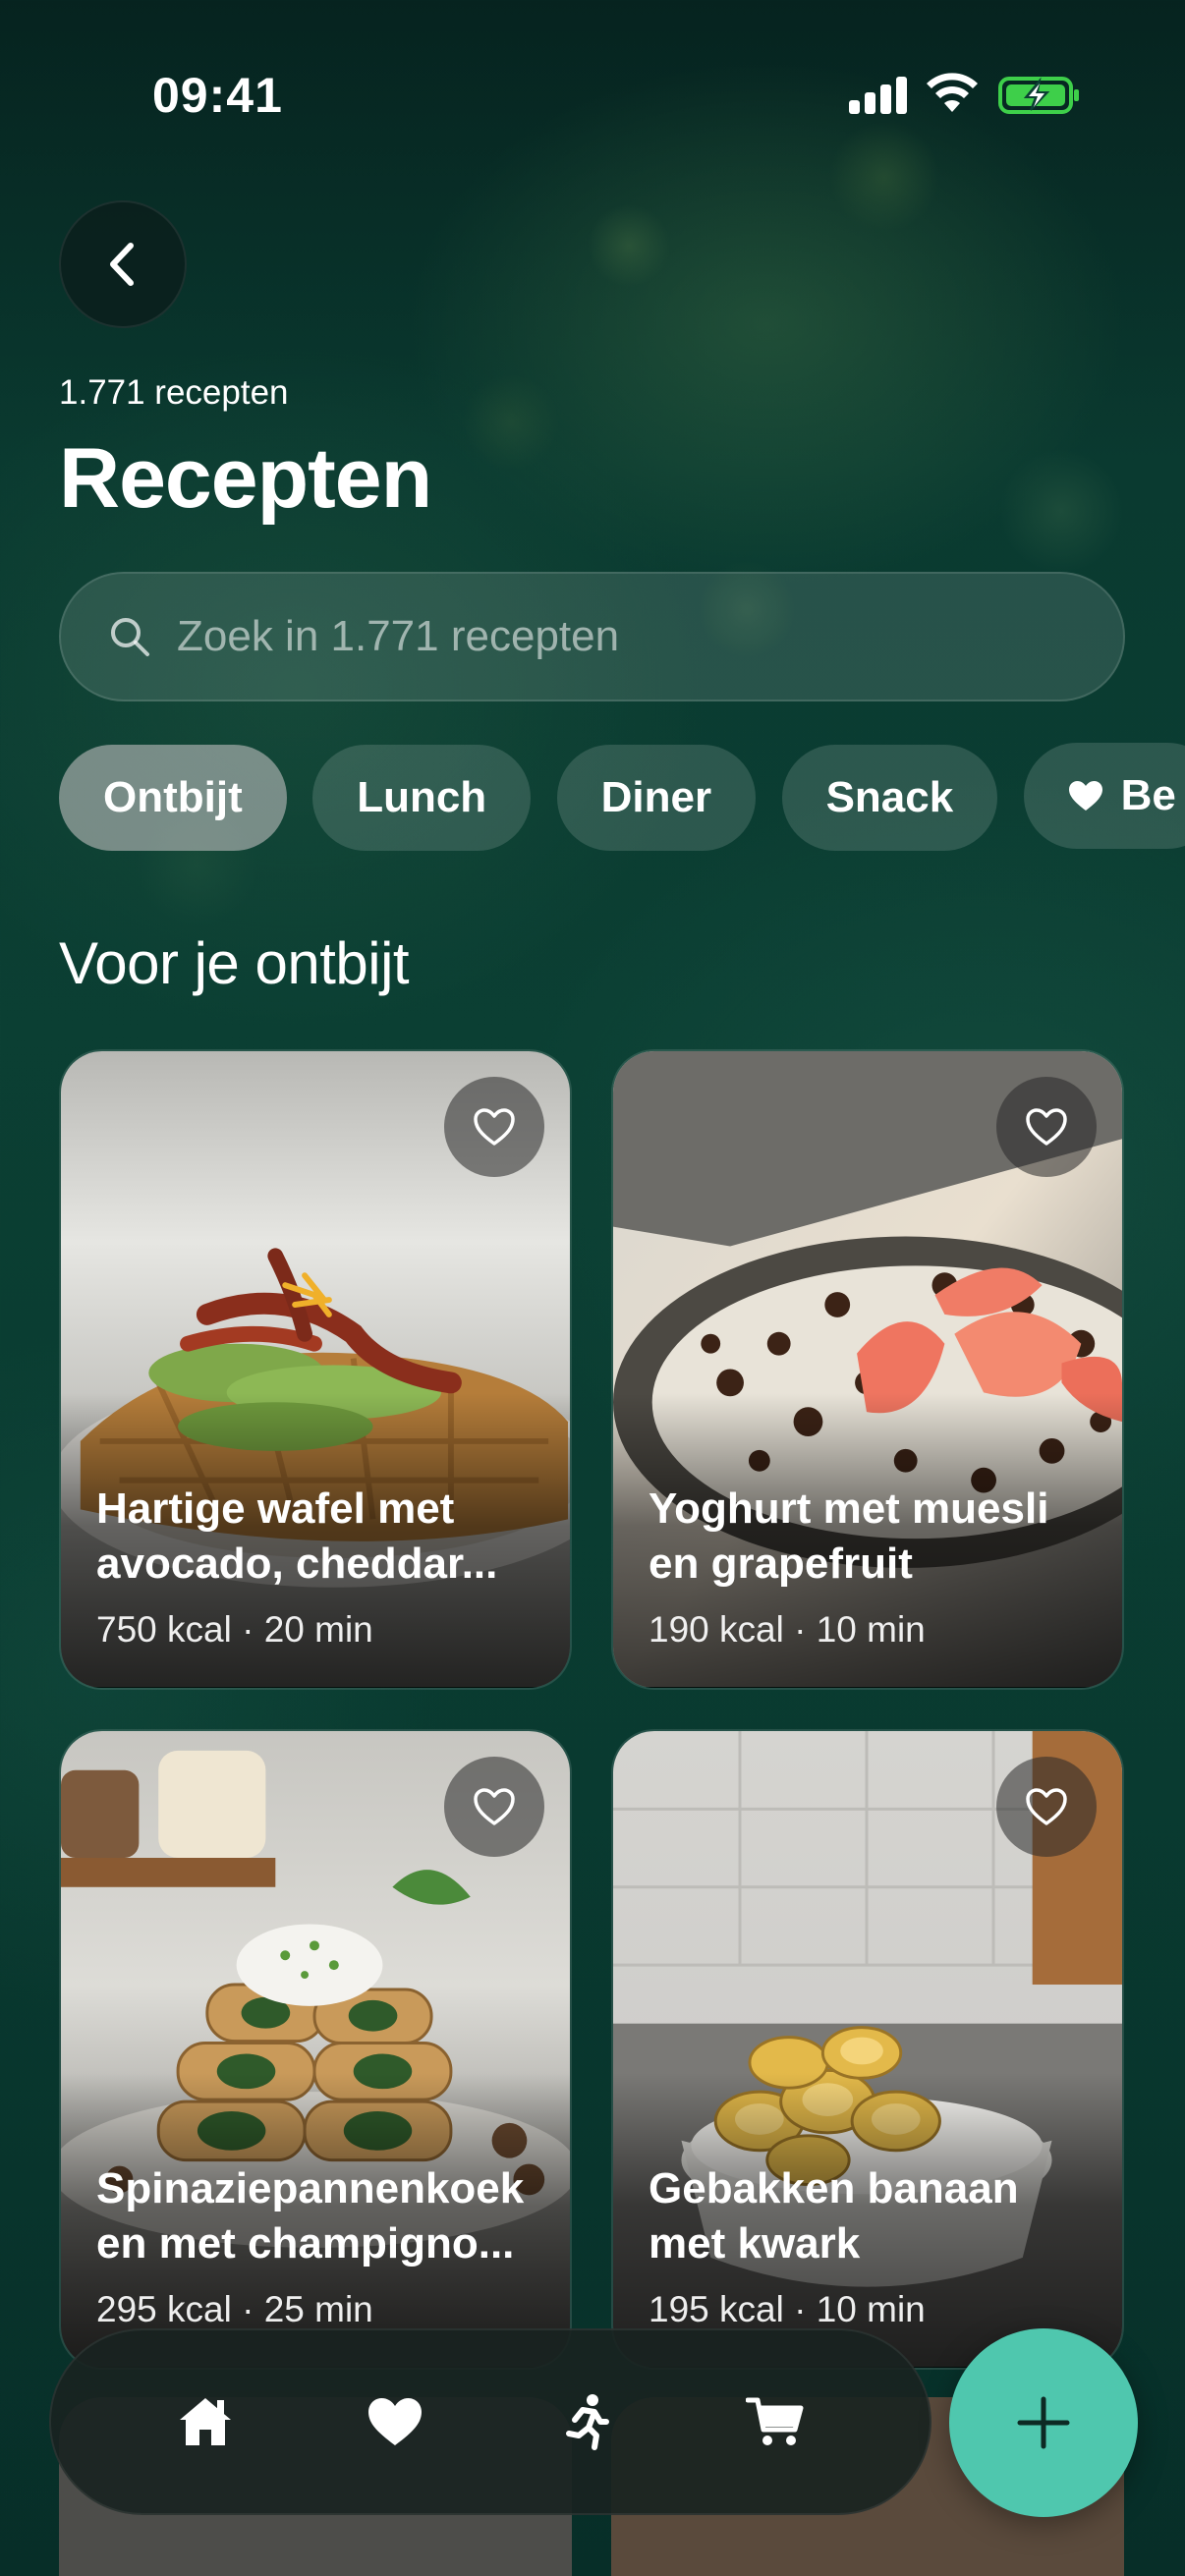 Image resolution: width=1185 pixels, height=2576 pixels. What do you see at coordinates (235, 1629) in the screenshot?
I see `recipe-meta: 750 kcal · 20 min` at bounding box center [235, 1629].